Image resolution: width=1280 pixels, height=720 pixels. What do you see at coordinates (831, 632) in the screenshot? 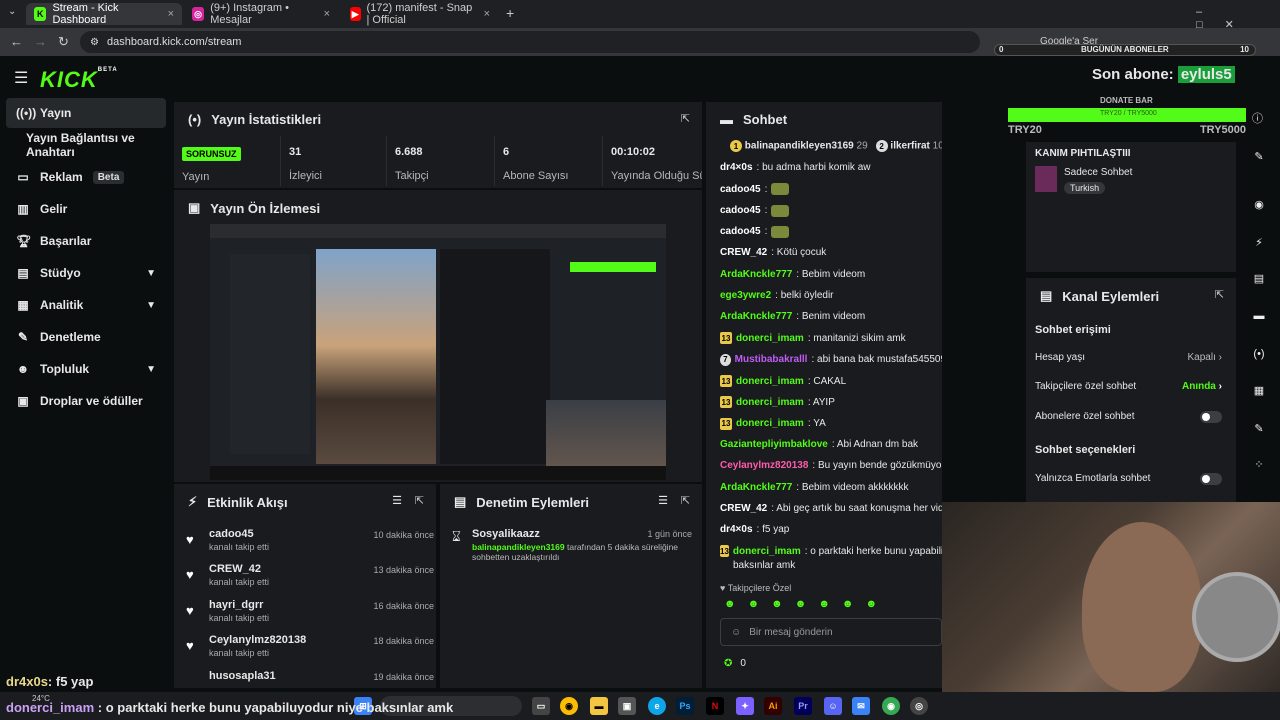
I see `chat-input: ☺ Bir mesaj gönderin` at bounding box center [831, 632].